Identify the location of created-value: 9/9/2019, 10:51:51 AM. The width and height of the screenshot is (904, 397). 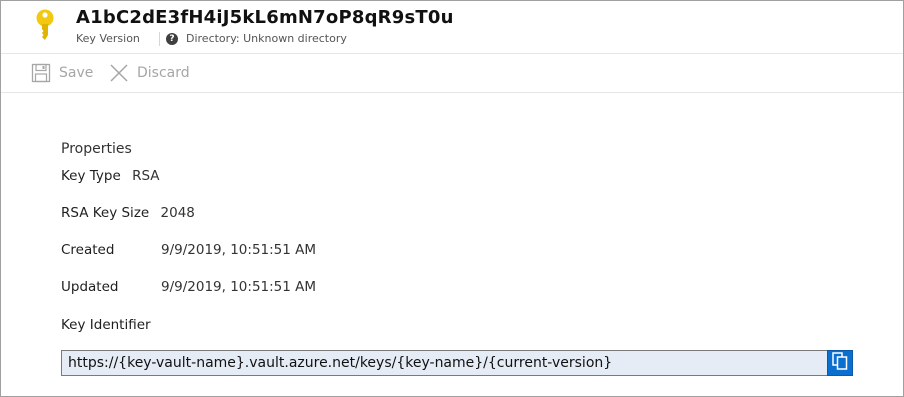
(239, 250).